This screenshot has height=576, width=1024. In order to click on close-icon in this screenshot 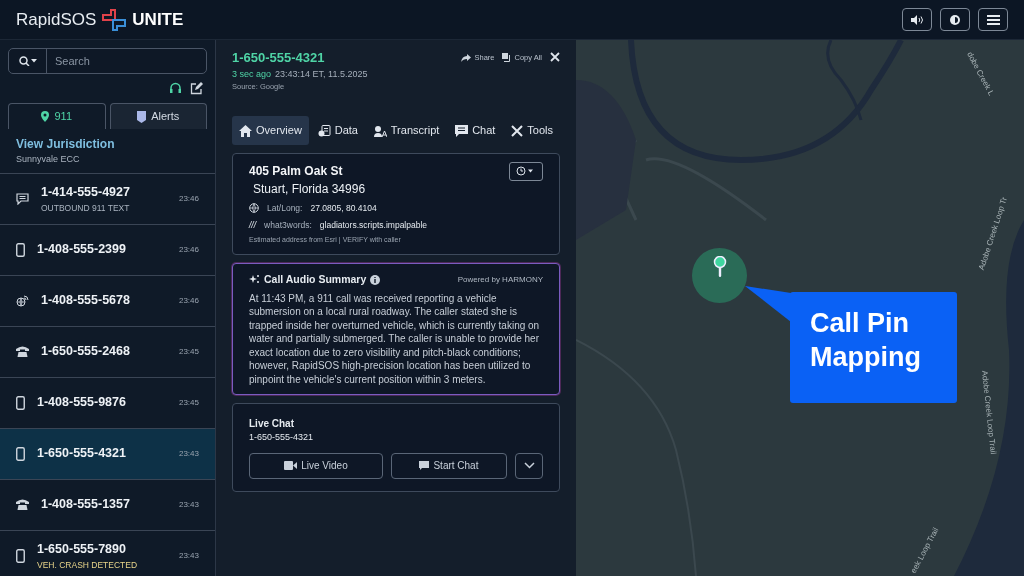, I will do `click(555, 57)`.